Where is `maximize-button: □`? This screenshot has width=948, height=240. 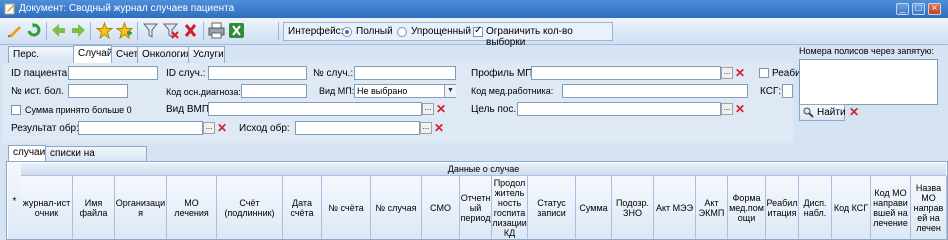
maximize-button: □ is located at coordinates (918, 9).